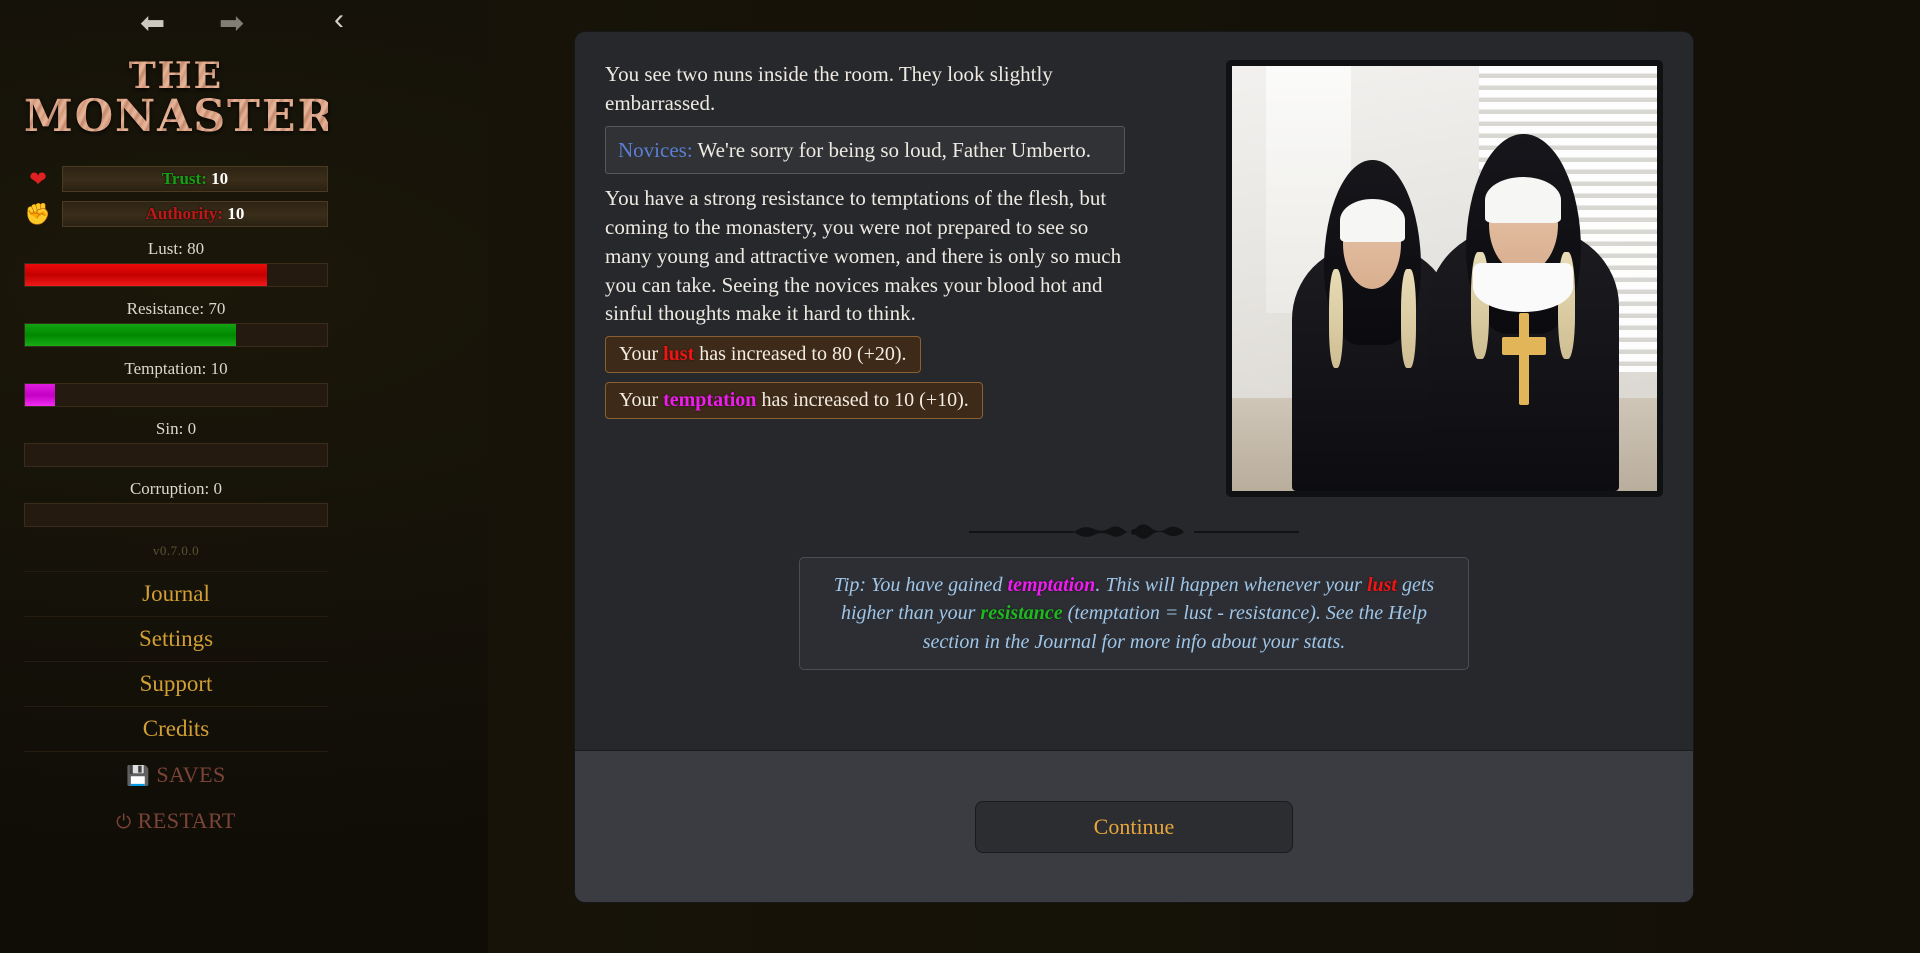 Image resolution: width=1920 pixels, height=953 pixels. I want to click on stat-bar-temptation: Temptation: 10, so click(176, 383).